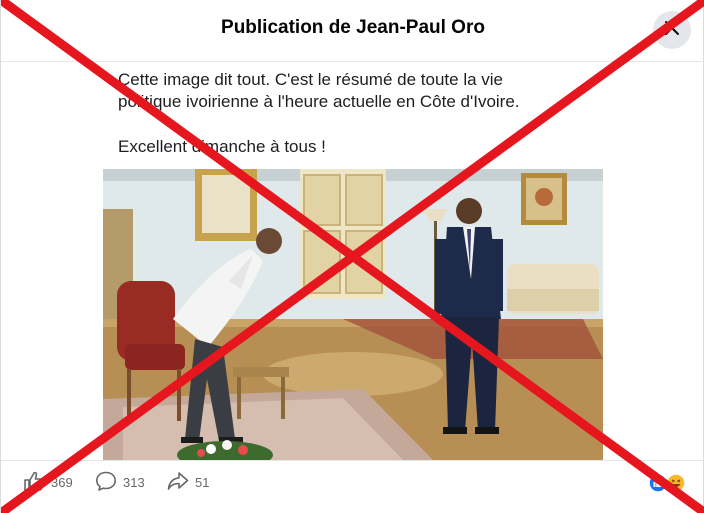 This screenshot has height=513, width=704. Describe the element at coordinates (352, 486) in the screenshot. I see `post-footer: 369 313 51` at that location.